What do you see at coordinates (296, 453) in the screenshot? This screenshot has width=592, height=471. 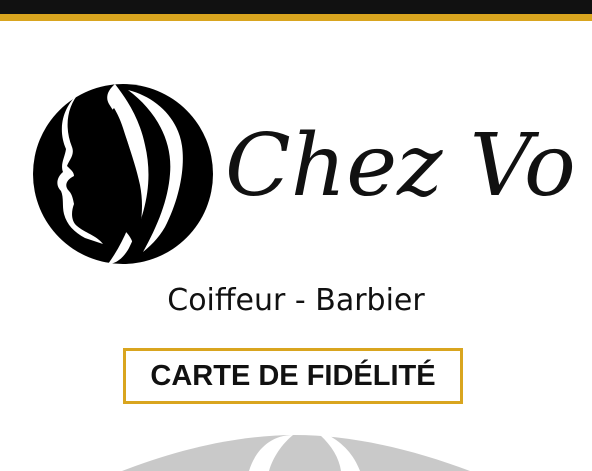 I see `scissors-gray-icon` at bounding box center [296, 453].